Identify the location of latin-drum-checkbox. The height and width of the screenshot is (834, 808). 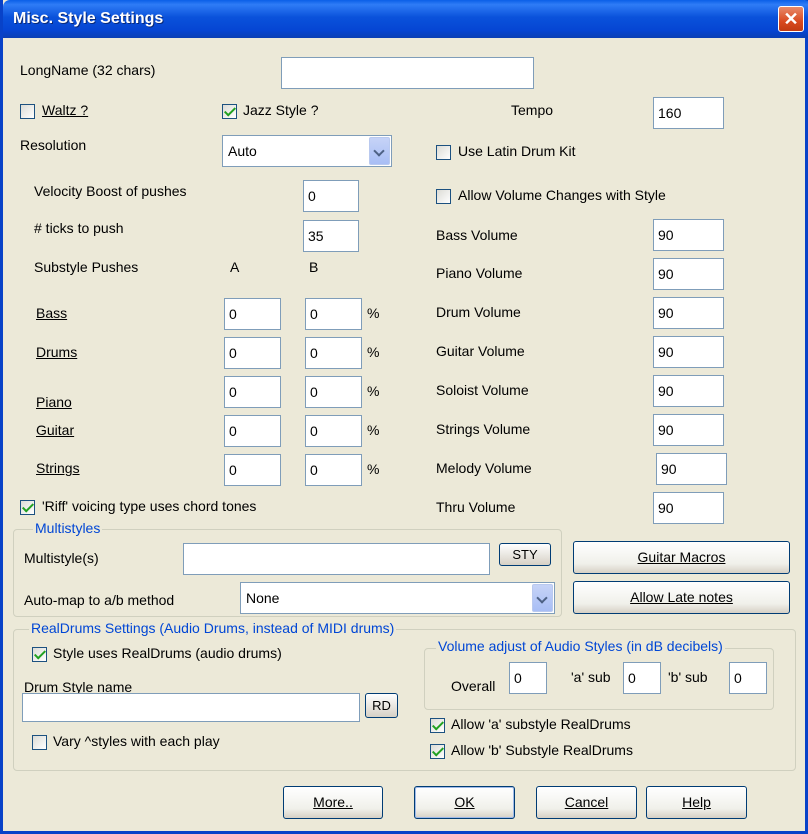
(443, 152).